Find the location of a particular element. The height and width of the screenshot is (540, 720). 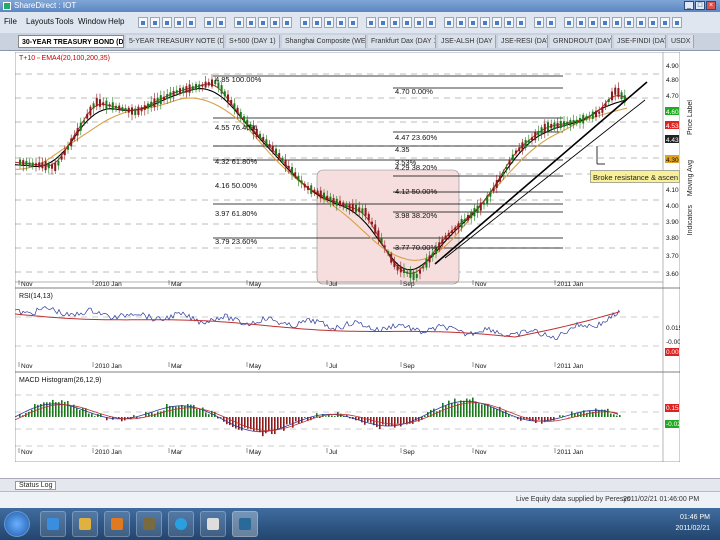

menu-tools: Tools is located at coordinates (64, 21).